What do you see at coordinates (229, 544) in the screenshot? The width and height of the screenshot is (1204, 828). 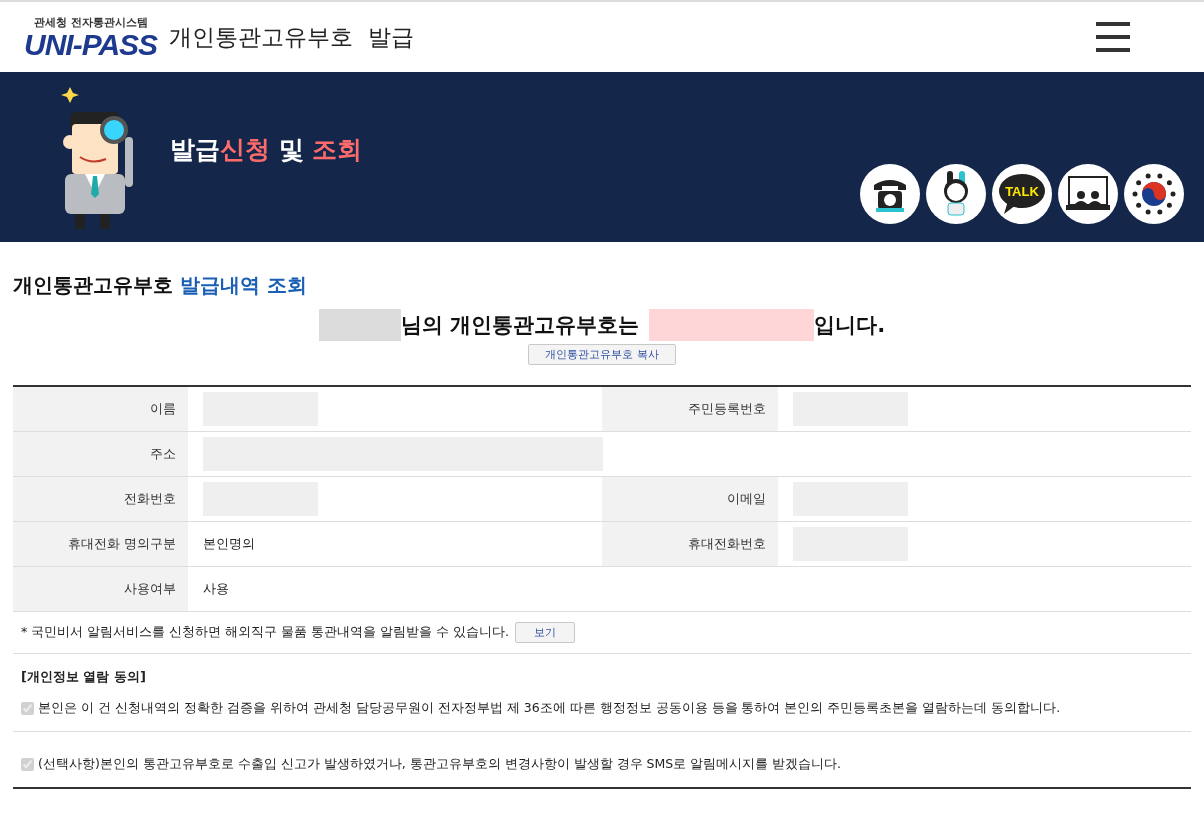 I see `field-value: 본인명의` at bounding box center [229, 544].